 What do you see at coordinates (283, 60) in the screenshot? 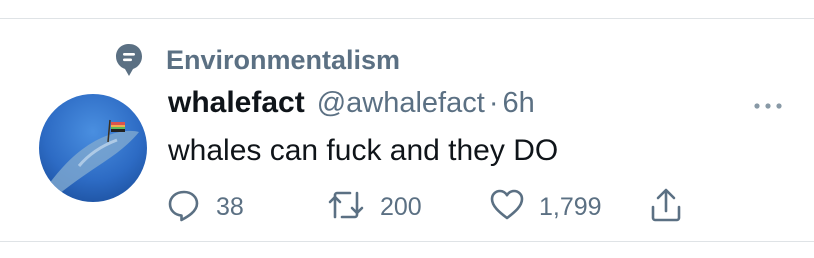
I see `topic-label: Environmentalism` at bounding box center [283, 60].